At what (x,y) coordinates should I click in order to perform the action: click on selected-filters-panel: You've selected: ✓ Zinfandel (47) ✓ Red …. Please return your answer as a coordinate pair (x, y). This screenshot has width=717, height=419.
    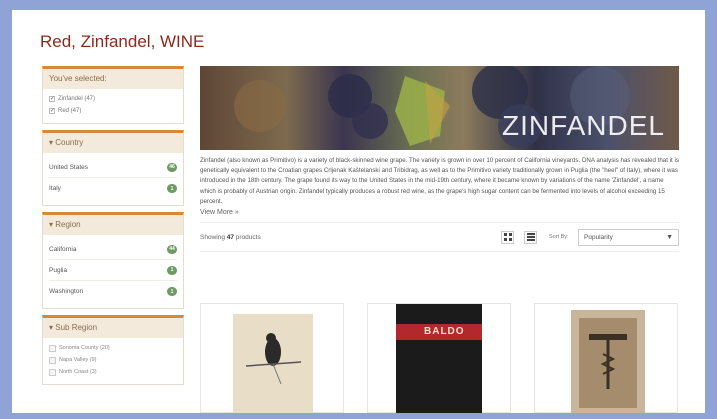
    Looking at the image, I should click on (113, 95).